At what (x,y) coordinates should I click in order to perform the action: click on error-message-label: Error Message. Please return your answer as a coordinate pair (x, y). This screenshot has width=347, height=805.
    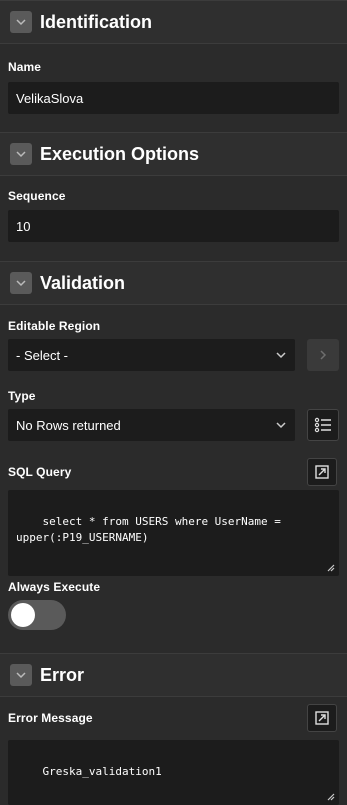
    Looking at the image, I should click on (50, 718).